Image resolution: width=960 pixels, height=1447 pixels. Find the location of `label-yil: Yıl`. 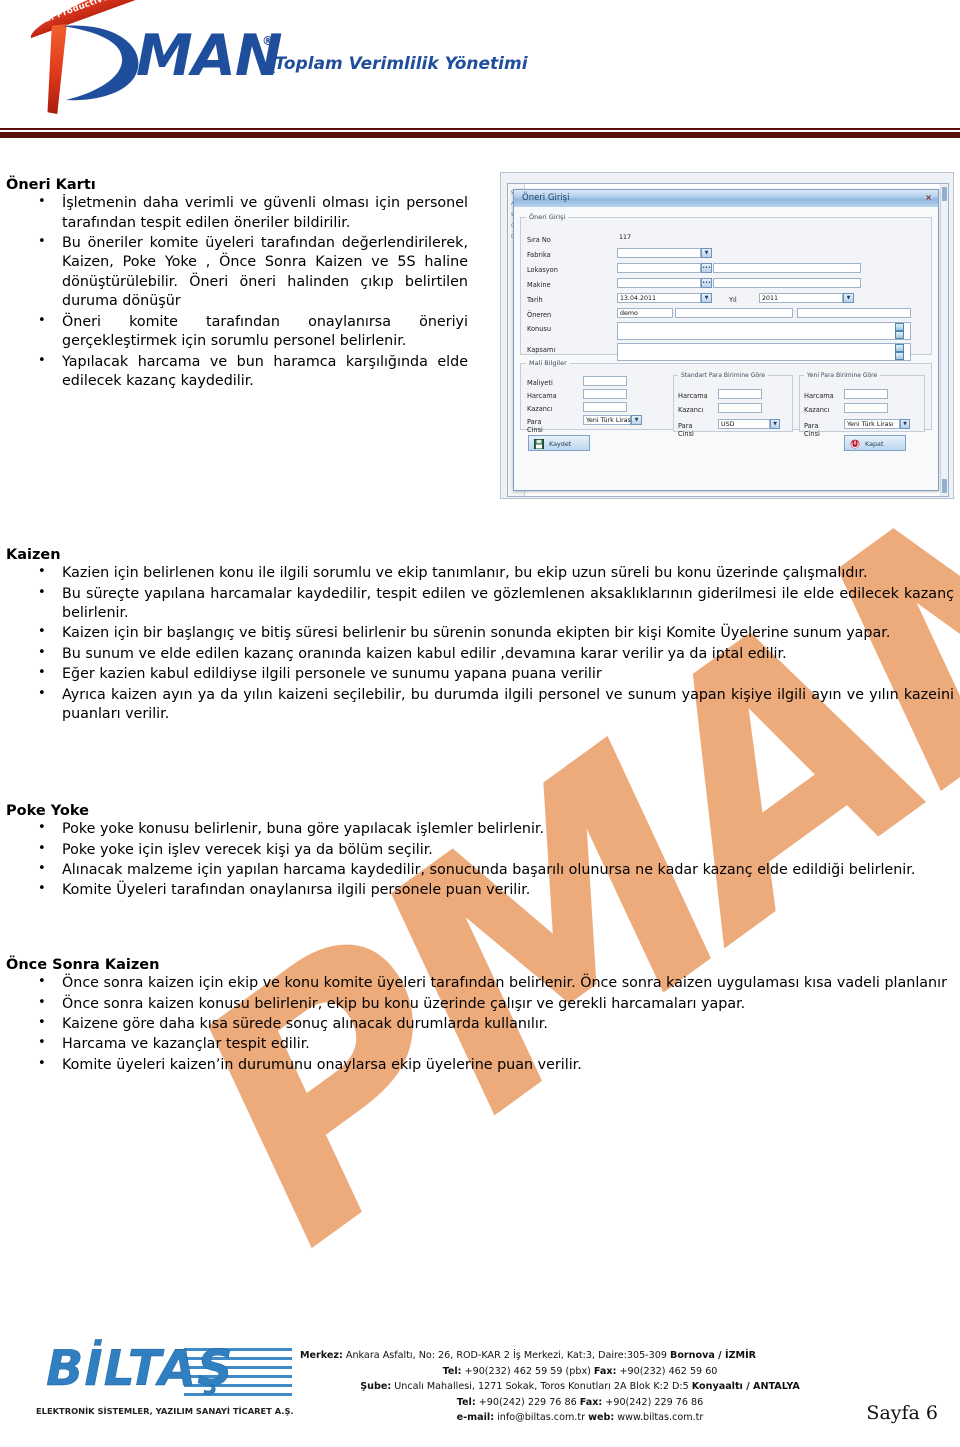

label-yil: Yıl is located at coordinates (733, 300).